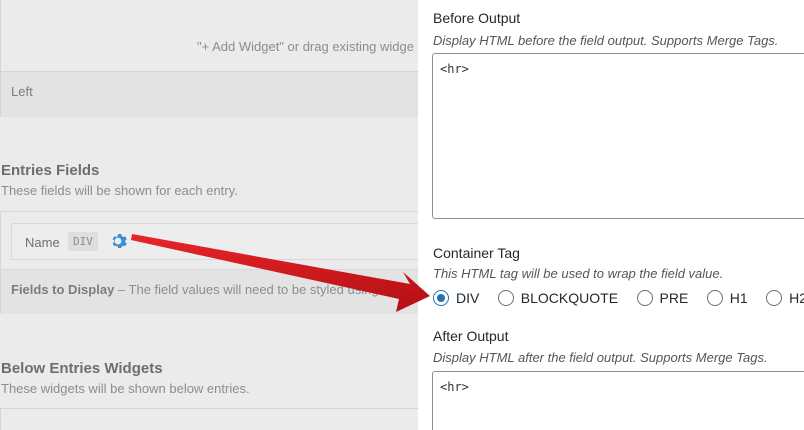 The image size is (804, 430). What do you see at coordinates (471, 336) in the screenshot?
I see `after-output-label: After Output` at bounding box center [471, 336].